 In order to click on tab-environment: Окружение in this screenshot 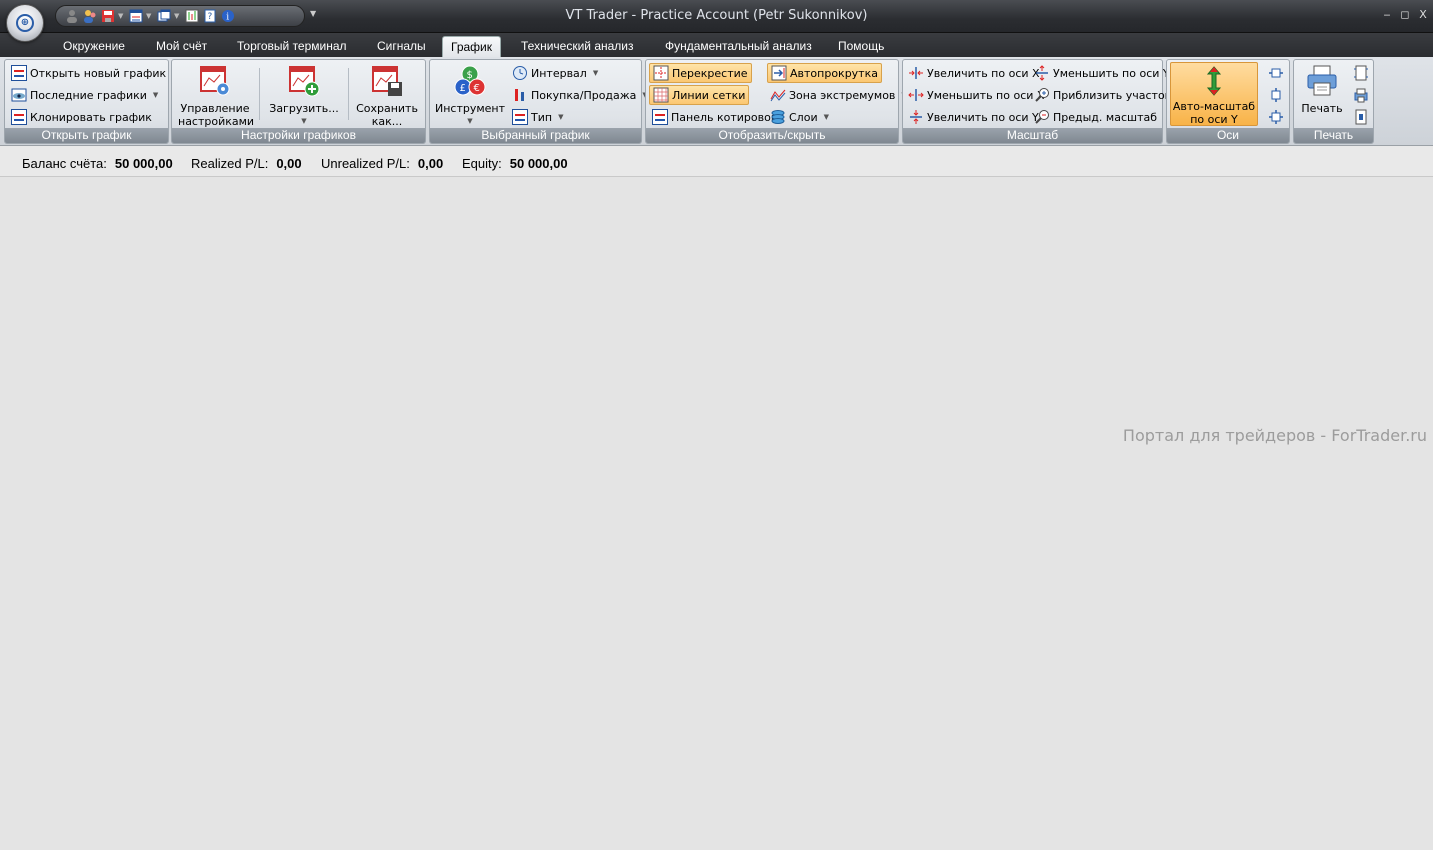, I will do `click(94, 46)`.